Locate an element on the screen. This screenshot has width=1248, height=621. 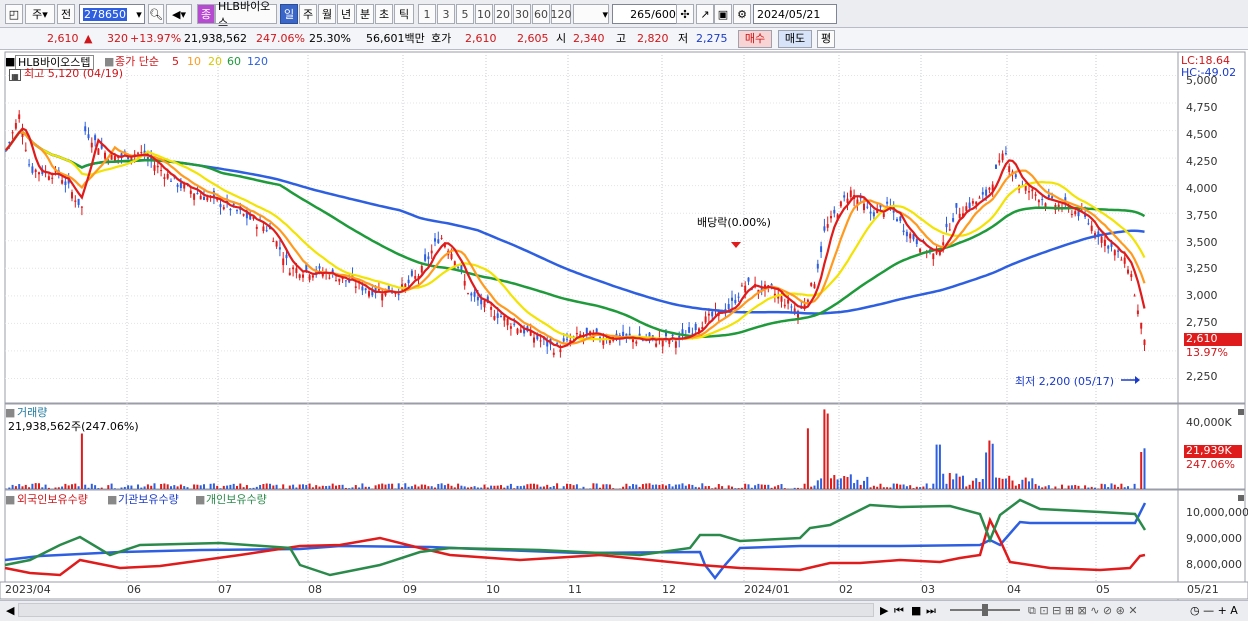
foreign-holding-label: 외국인보유수량 is located at coordinates (52, 499).